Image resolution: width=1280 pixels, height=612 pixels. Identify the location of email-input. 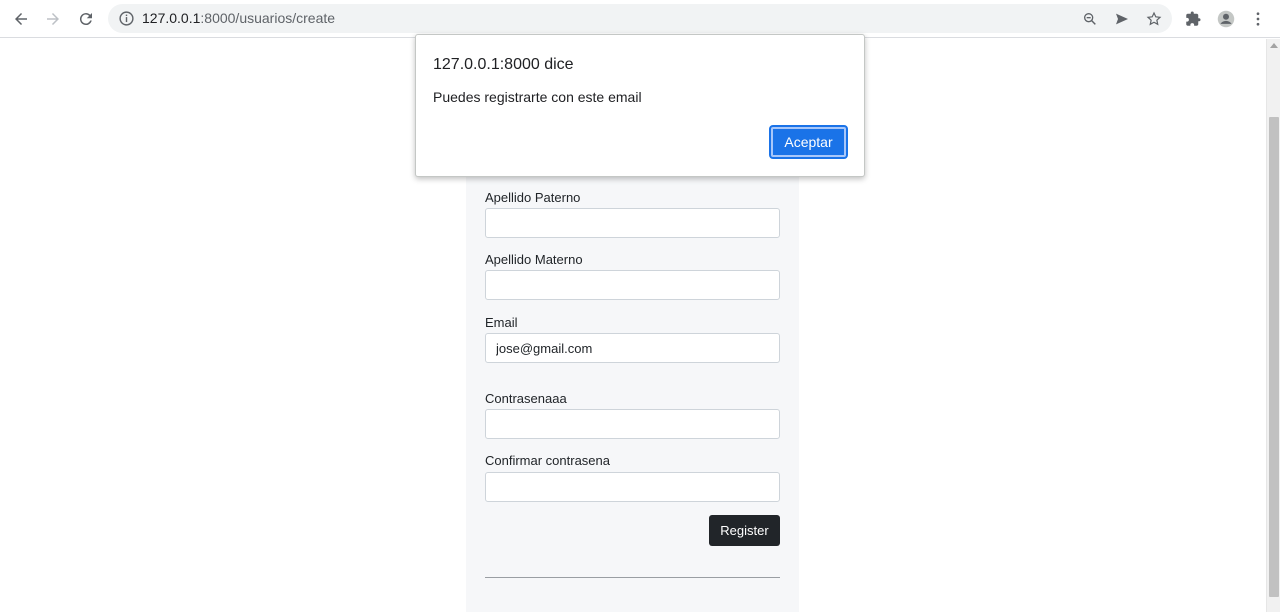
(632, 348).